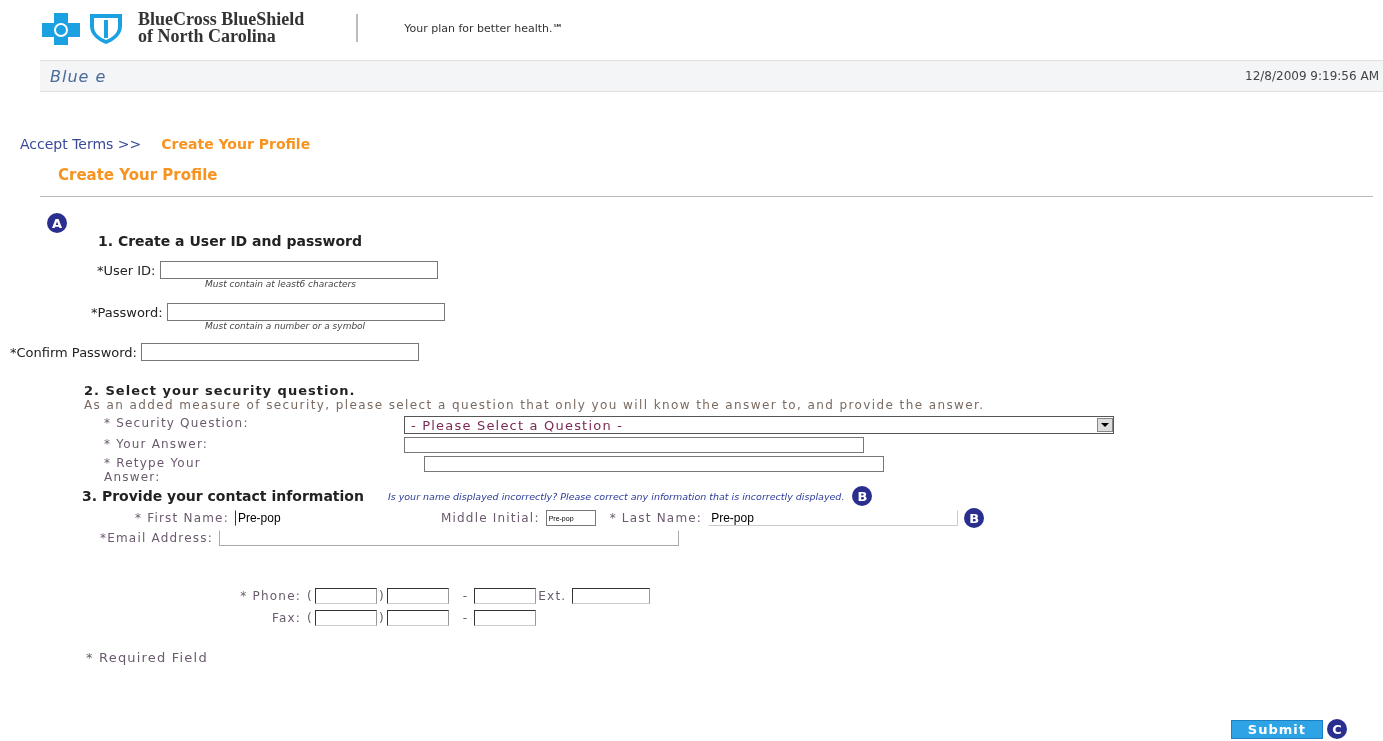 This screenshot has height=741, width=1383. I want to click on required-note: * Required Field, so click(147, 657).